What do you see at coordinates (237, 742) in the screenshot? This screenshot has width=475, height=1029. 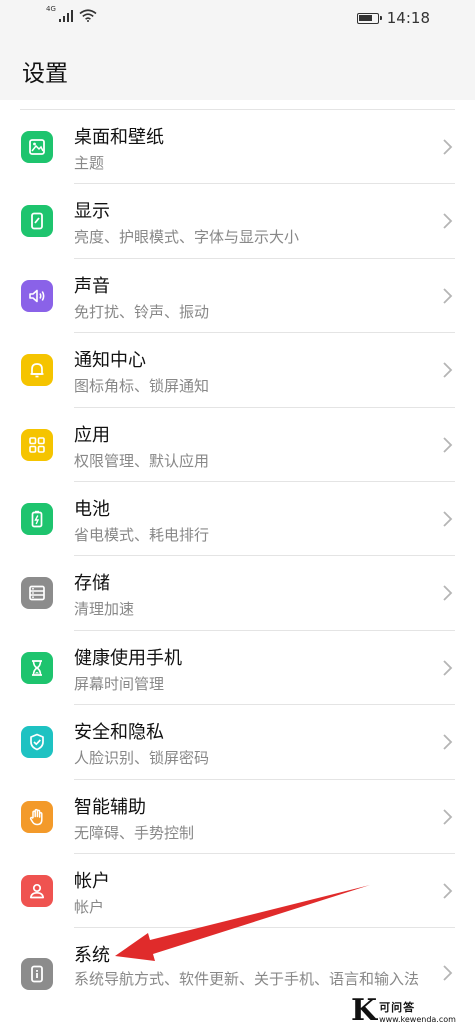 I see `settings-item-security: 安全和隐私 人脸识别、锁屏密码` at bounding box center [237, 742].